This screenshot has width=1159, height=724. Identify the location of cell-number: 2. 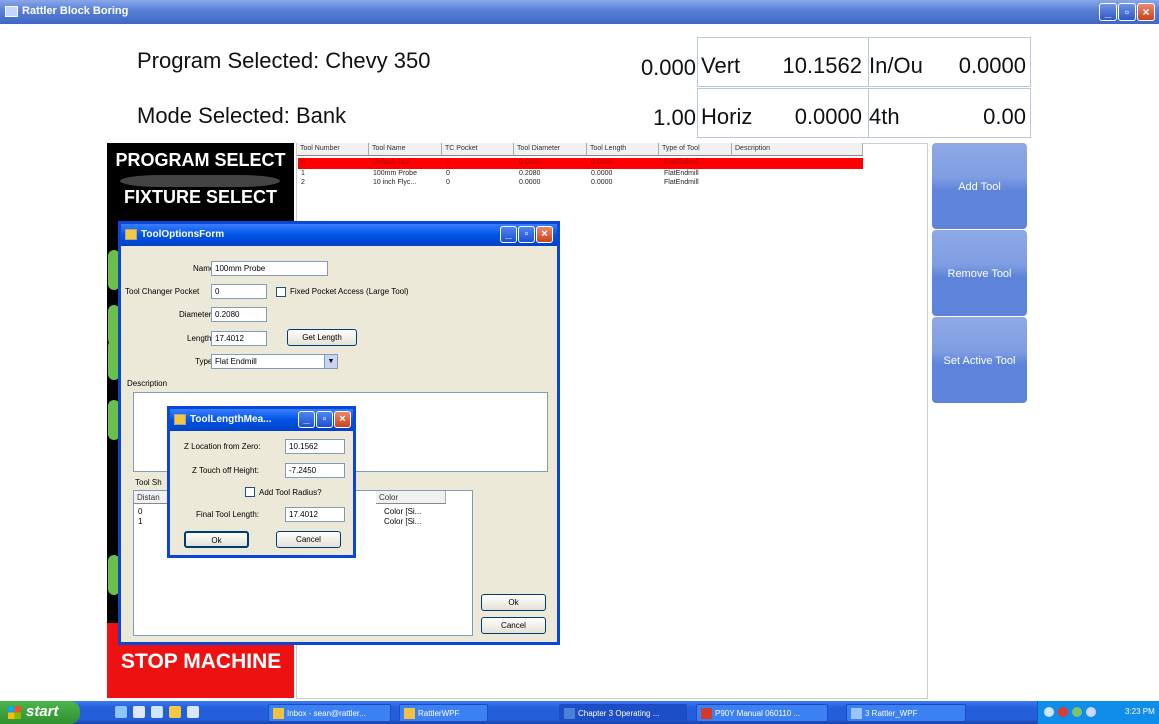
(303, 182).